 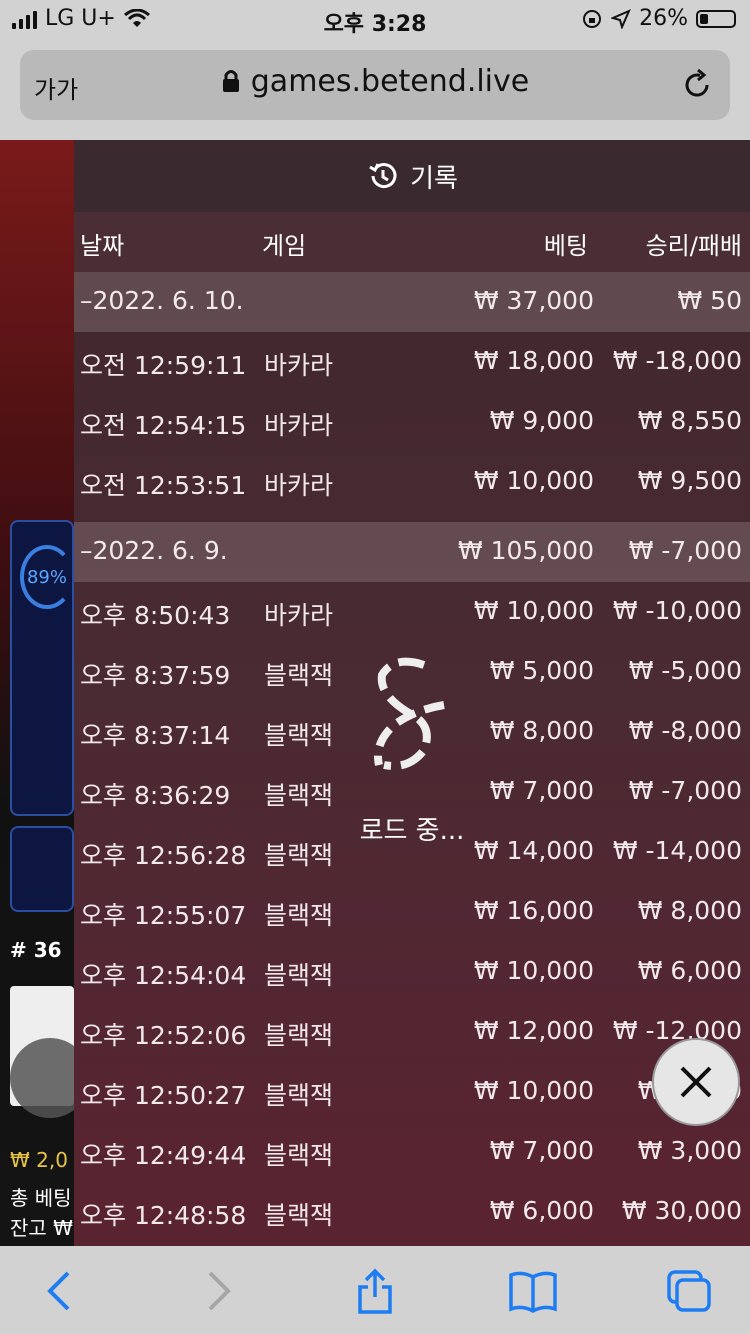 I want to click on history-result: ₩ 8,550, so click(x=689, y=420).